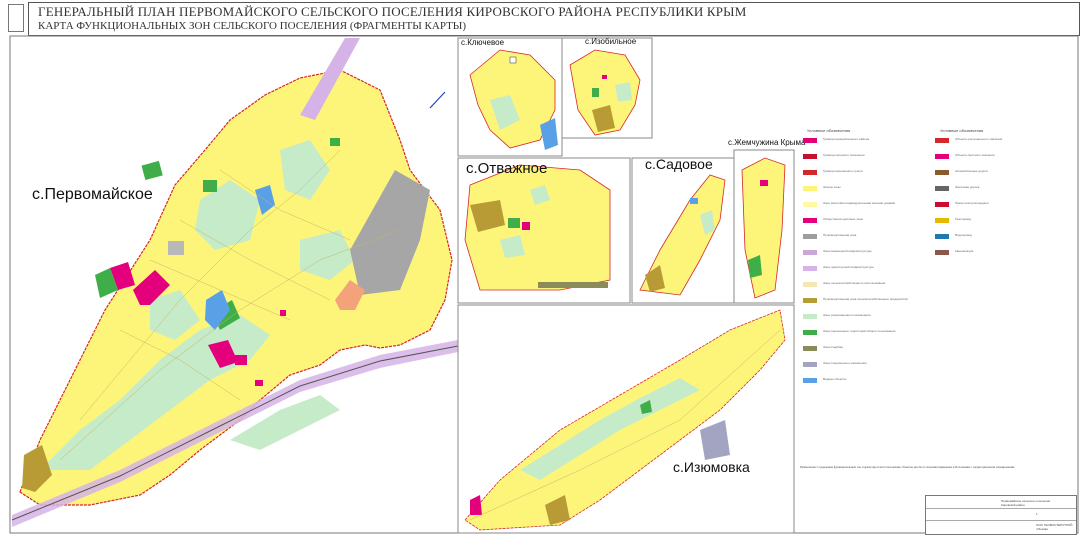 The height and width of the screenshot is (535, 1080). I want to click on legend-label: Объекты местного значения, so click(975, 155).